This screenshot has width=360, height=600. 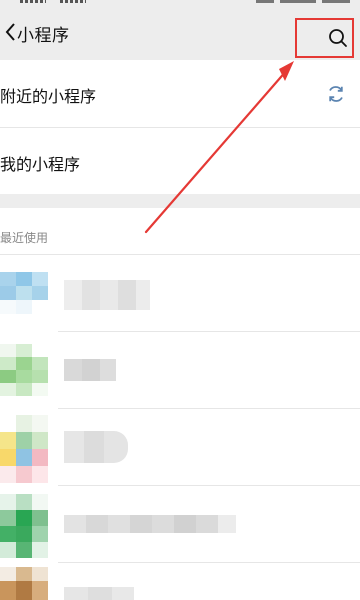 I want to click on signal-icon, so click(x=33, y=1).